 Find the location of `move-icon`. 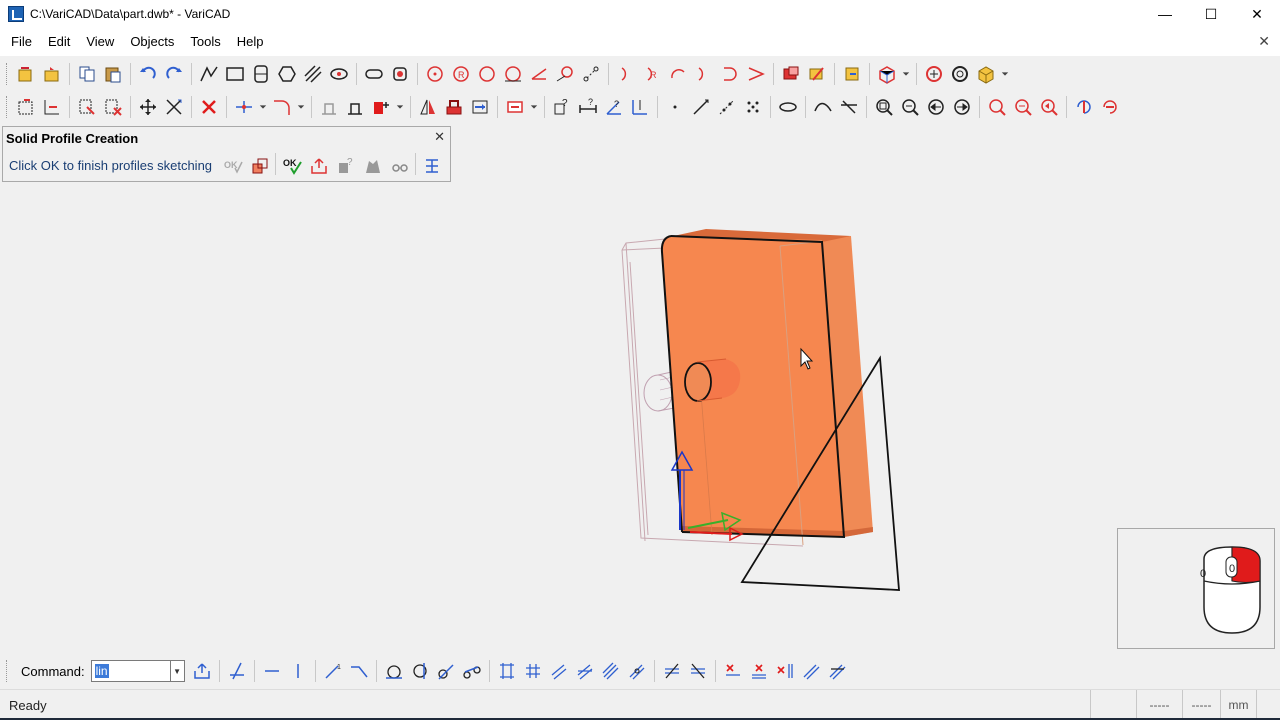

move-icon is located at coordinates (148, 107).